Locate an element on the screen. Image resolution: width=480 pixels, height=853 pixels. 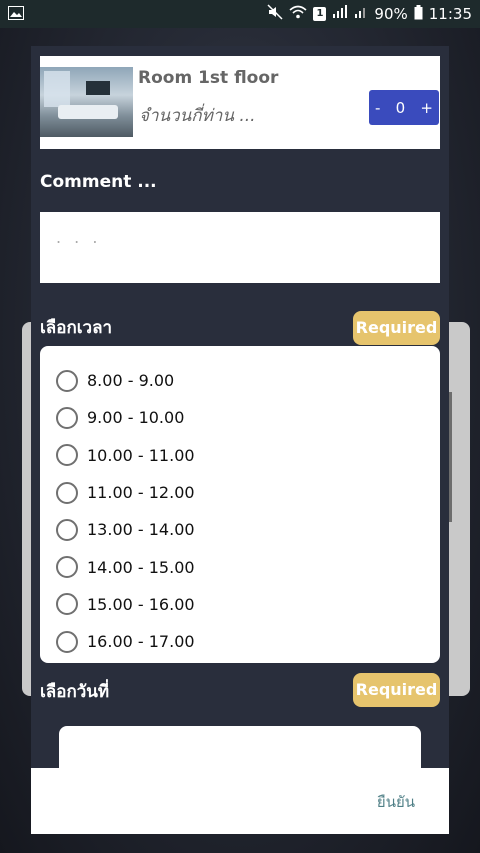
time-option-label: 8.00 - 9.00 is located at coordinates (131, 381).